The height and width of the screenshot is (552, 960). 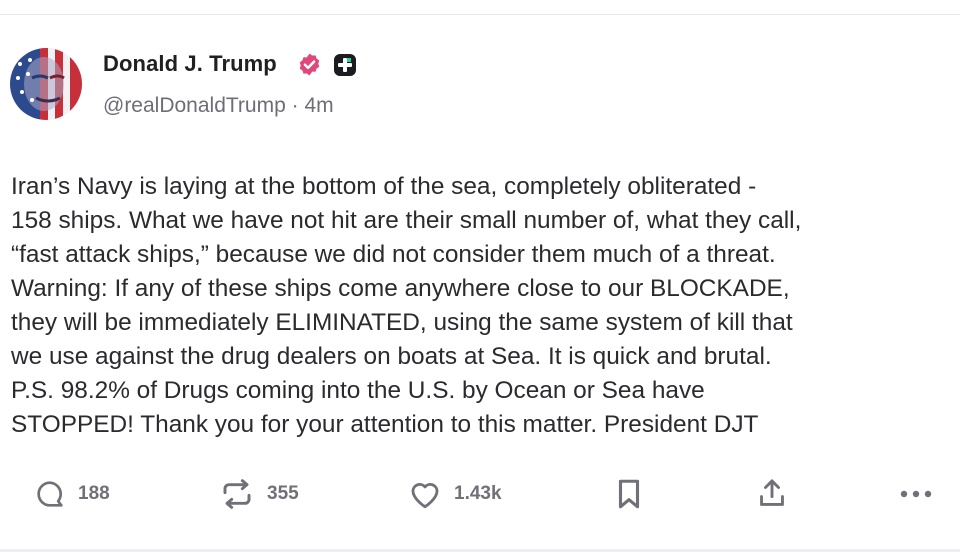 I want to click on bookmark-icon, so click(x=629, y=494).